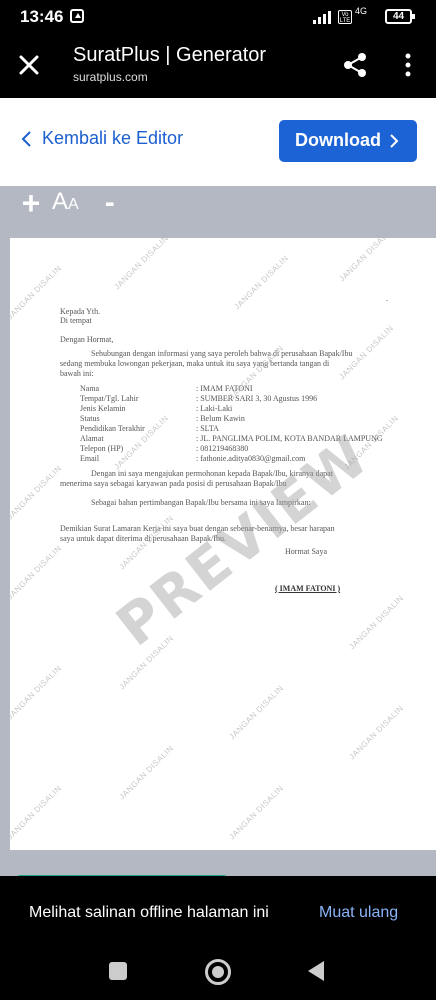 This screenshot has height=1000, width=436. What do you see at coordinates (109, 398) in the screenshot?
I see `field-label: Tempat/Tgl. Lahir` at bounding box center [109, 398].